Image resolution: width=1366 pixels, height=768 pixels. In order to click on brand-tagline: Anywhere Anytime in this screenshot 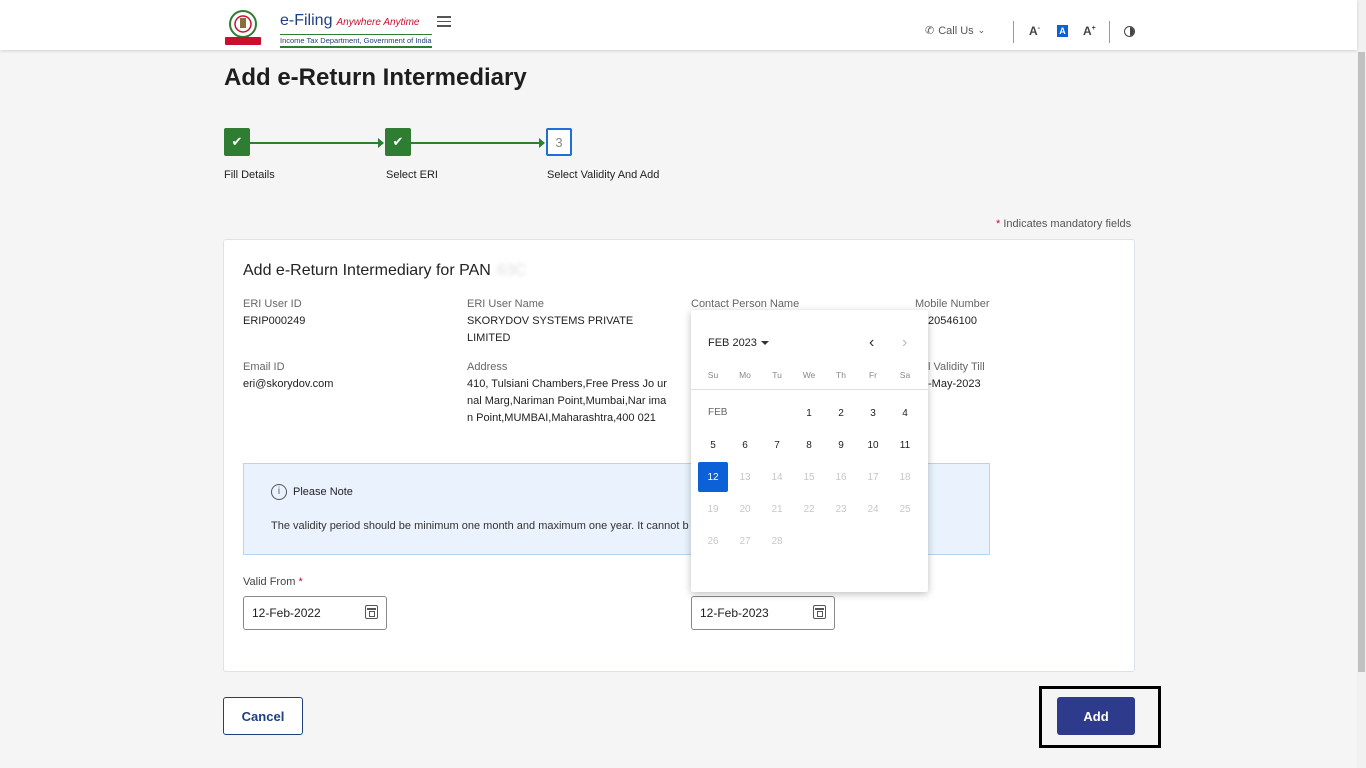, I will do `click(378, 22)`.